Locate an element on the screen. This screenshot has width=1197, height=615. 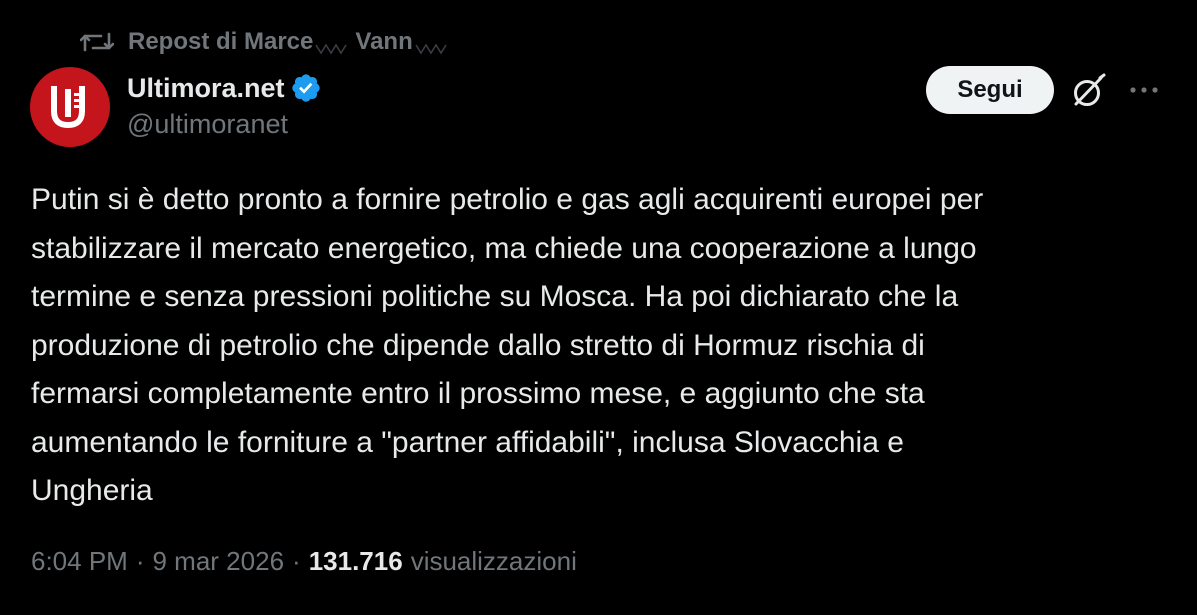
repost-label-suffix: Vann is located at coordinates (384, 41).